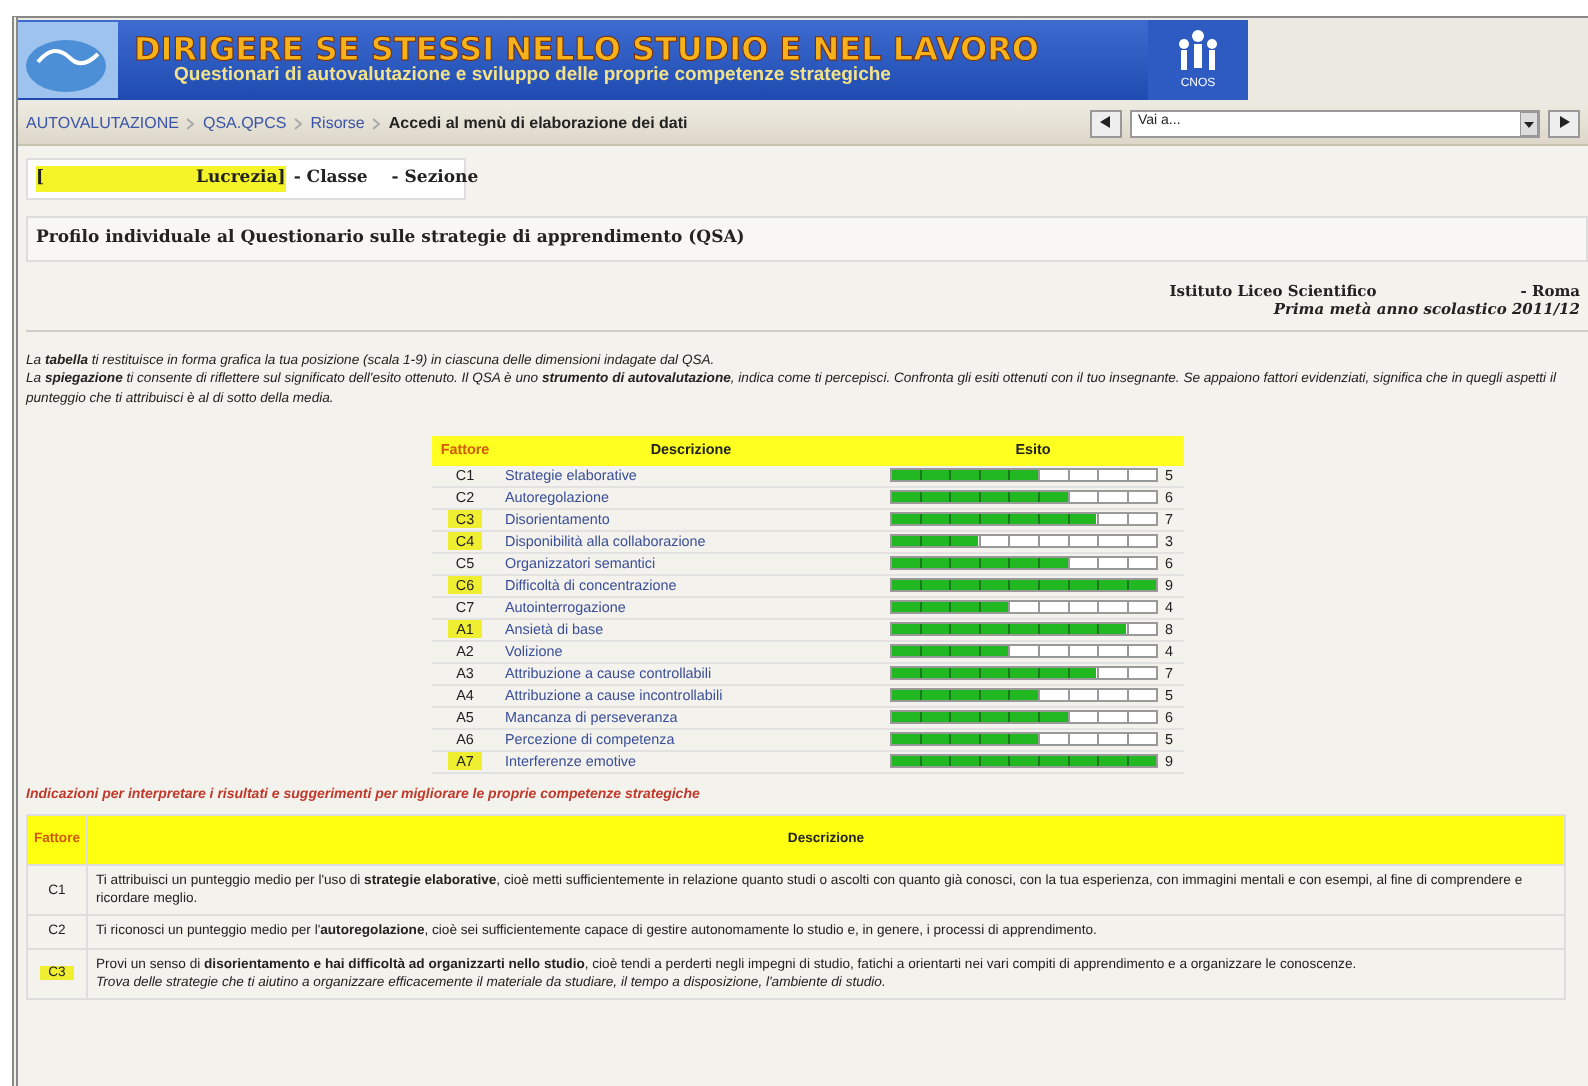 The width and height of the screenshot is (1588, 1086). What do you see at coordinates (538, 123) in the screenshot?
I see `breadcrumb-link: Accedi al menù di elaborazione dei dati` at bounding box center [538, 123].